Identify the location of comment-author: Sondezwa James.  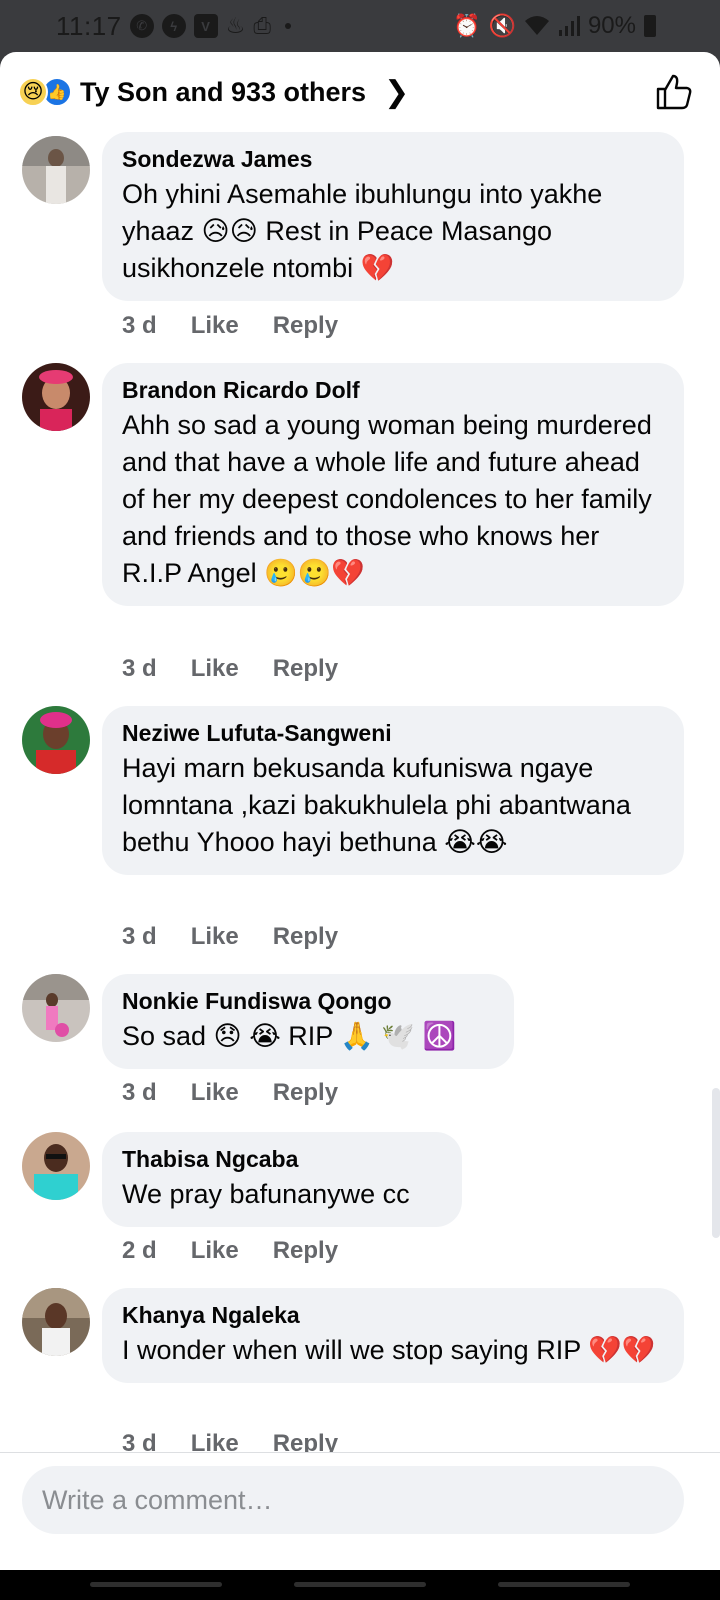
(393, 159).